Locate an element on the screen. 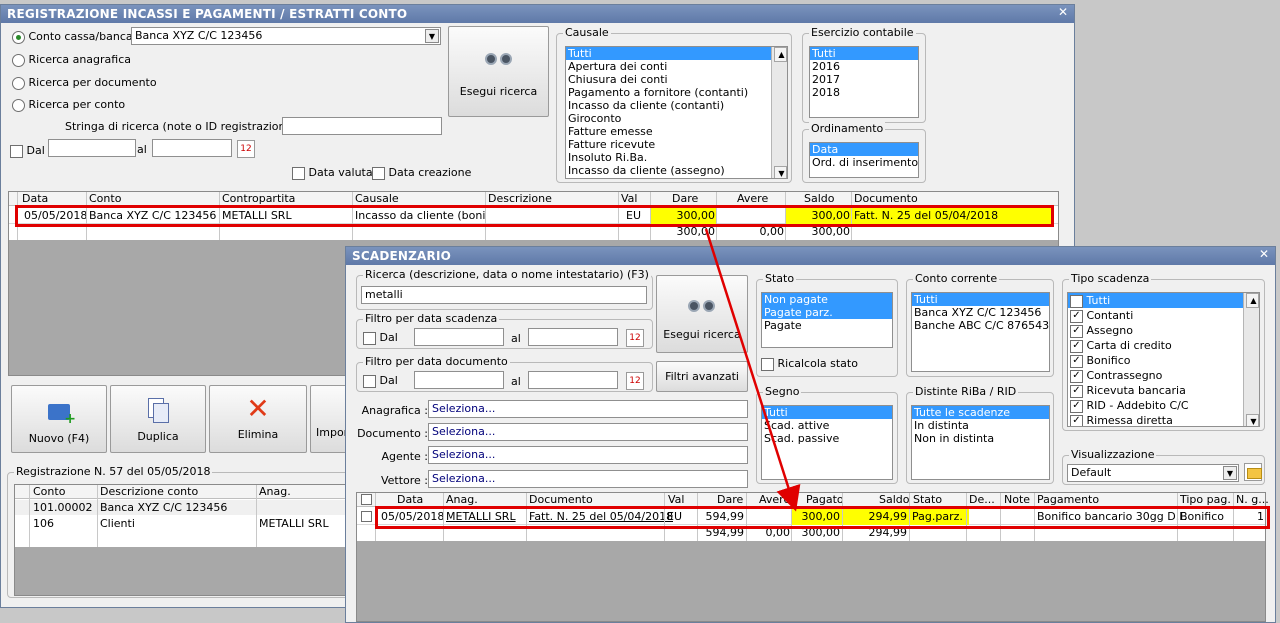  list-item: Tutte le scadenze is located at coordinates (980, 412).